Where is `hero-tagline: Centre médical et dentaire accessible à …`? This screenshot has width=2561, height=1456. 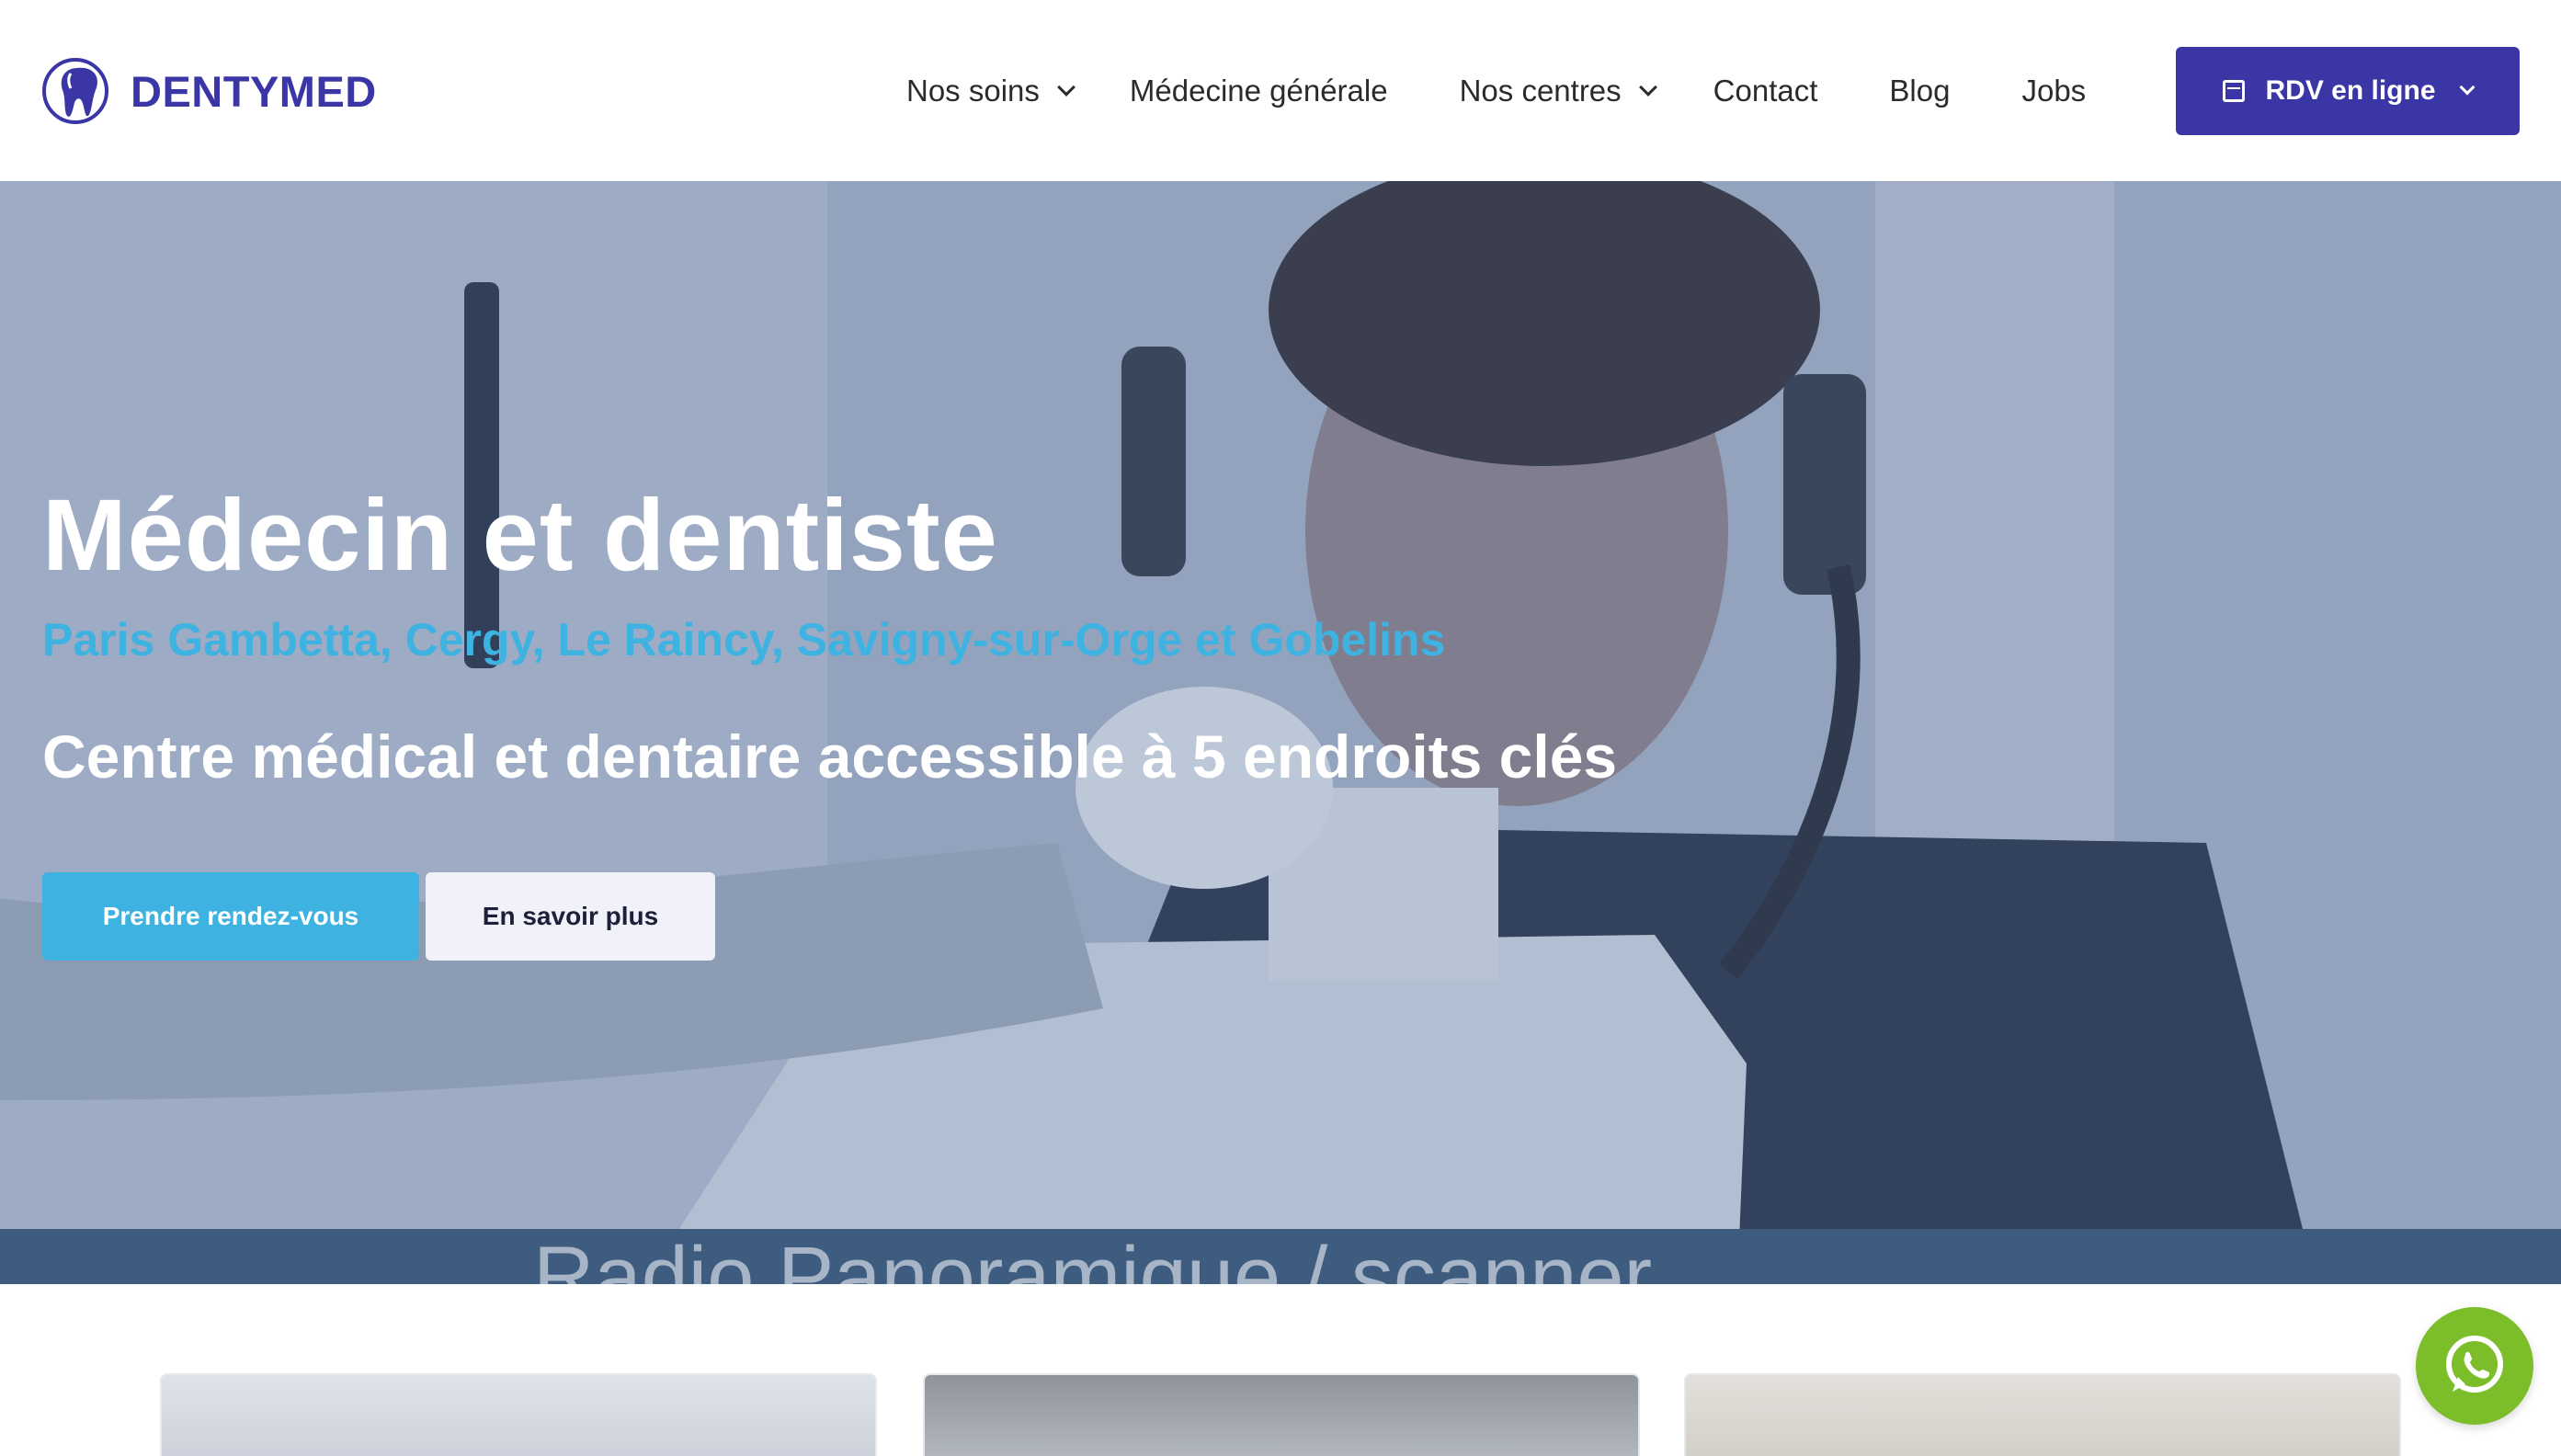 hero-tagline: Centre médical et dentaire accessible à … is located at coordinates (830, 756).